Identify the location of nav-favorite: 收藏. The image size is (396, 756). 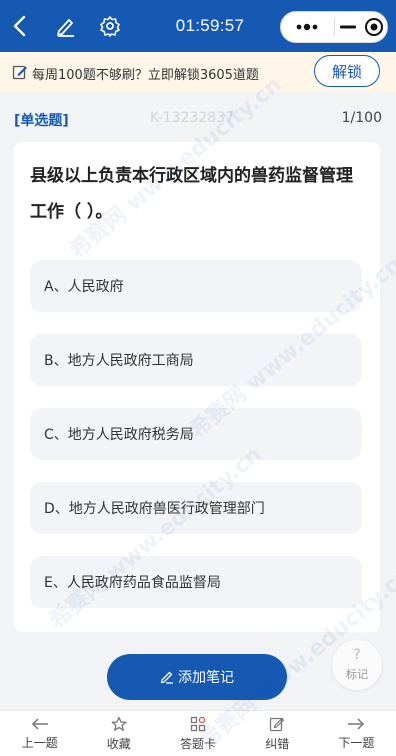
(118, 733).